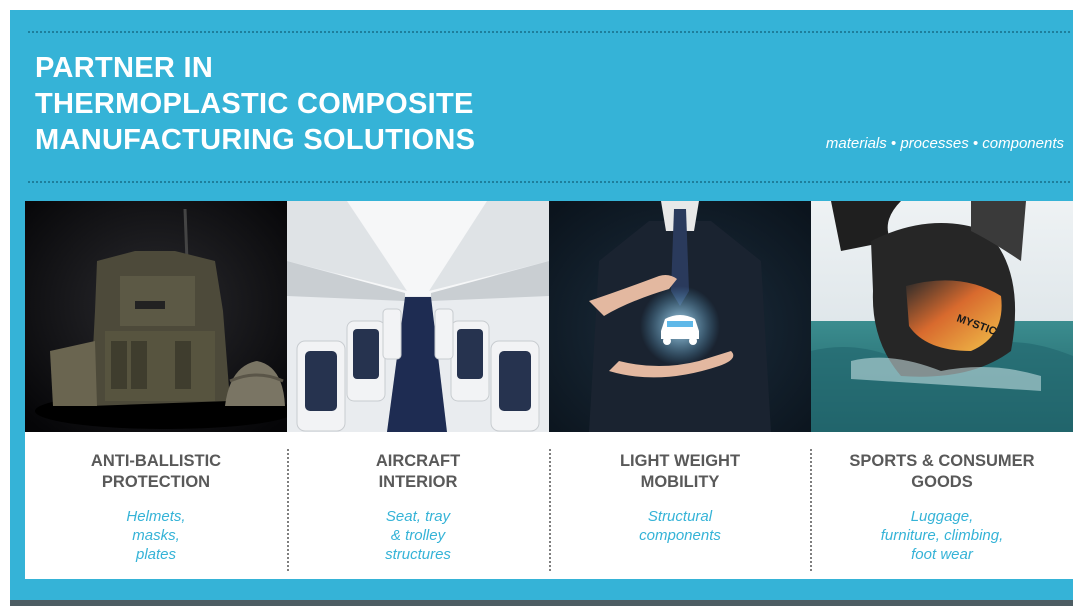  What do you see at coordinates (418, 472) in the screenshot?
I see `card-heading: AIRCRAFT INTERIOR` at bounding box center [418, 472].